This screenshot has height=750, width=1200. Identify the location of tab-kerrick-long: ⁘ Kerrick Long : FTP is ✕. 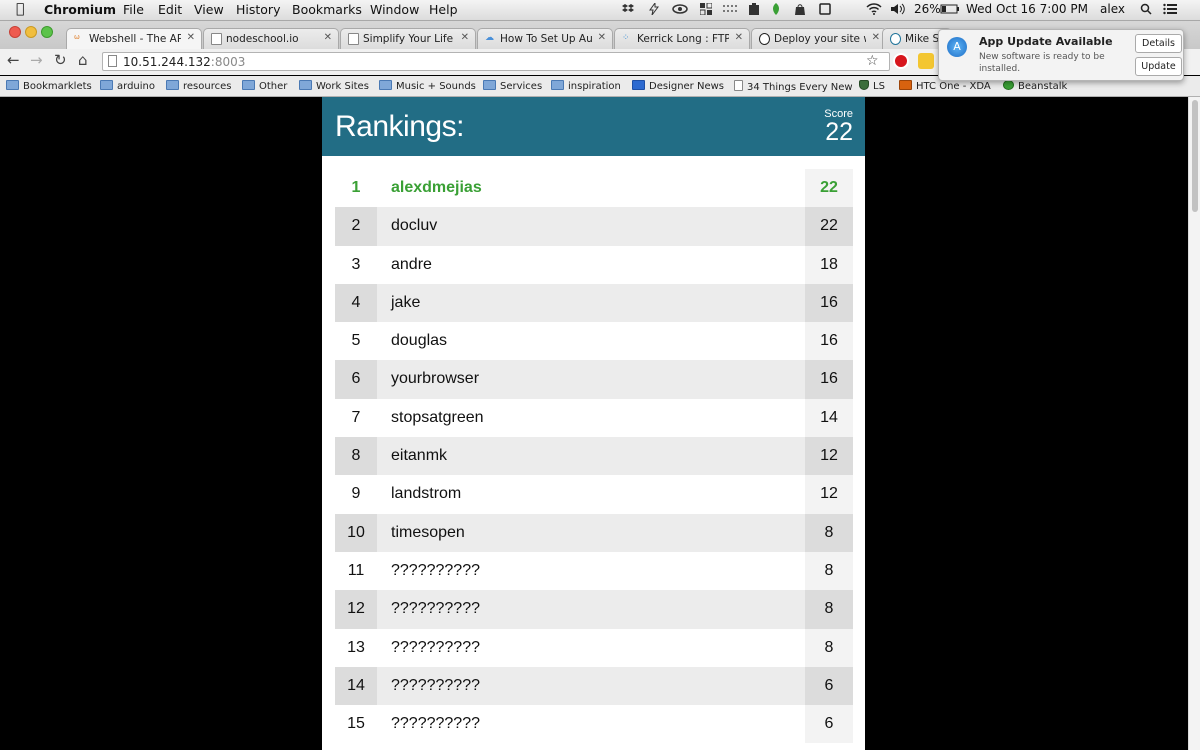
(682, 38).